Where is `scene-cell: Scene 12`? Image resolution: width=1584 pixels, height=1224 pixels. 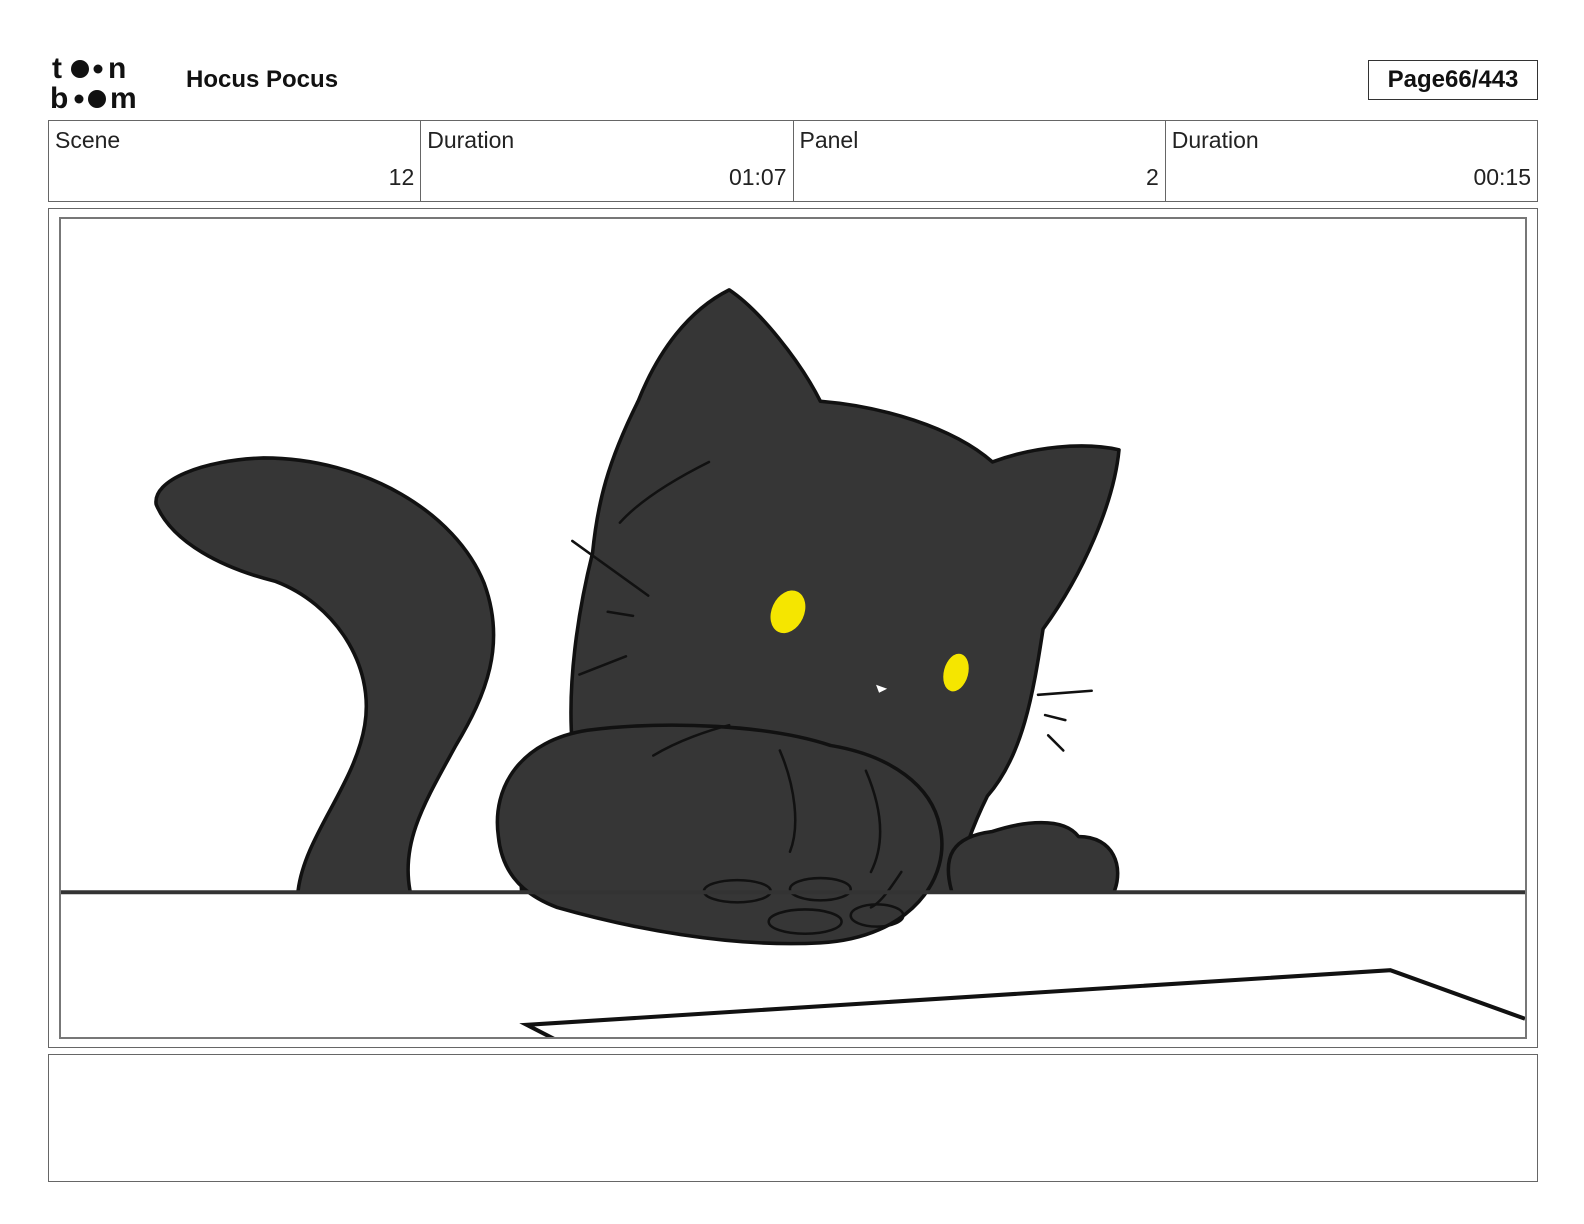 scene-cell: Scene 12 is located at coordinates (234, 161).